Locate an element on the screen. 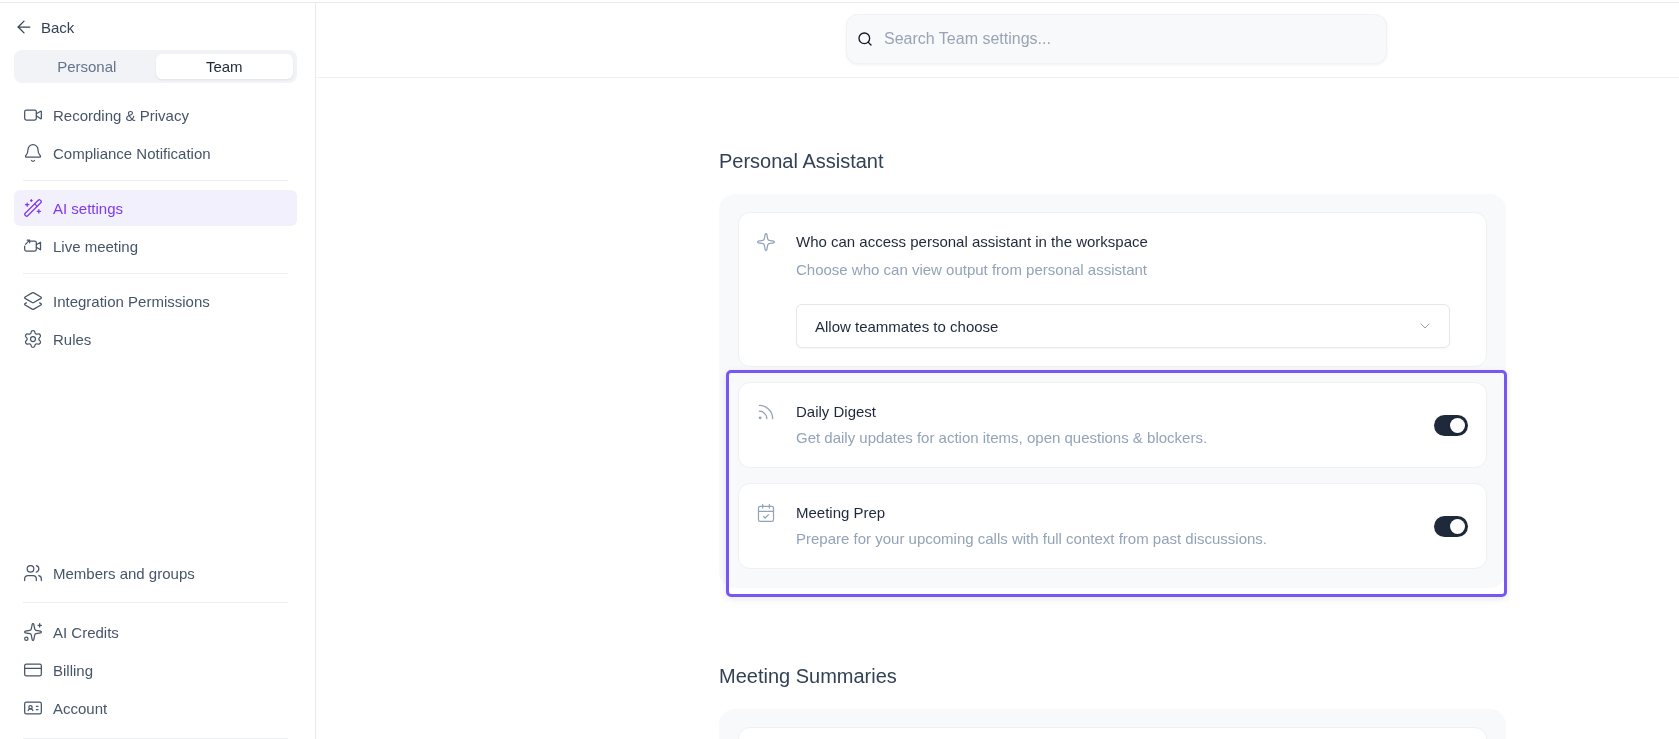 This screenshot has width=1679, height=739. users-icon is located at coordinates (33, 573).